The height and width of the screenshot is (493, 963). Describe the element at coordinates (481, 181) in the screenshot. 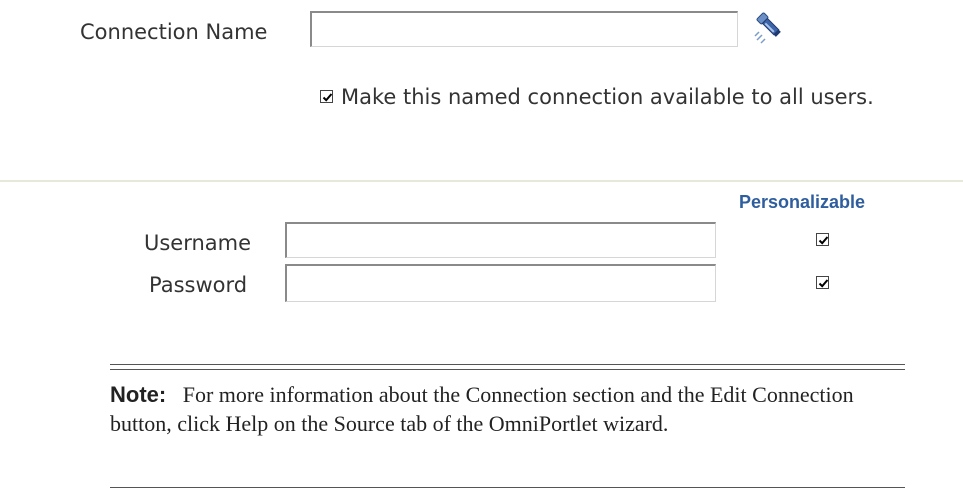

I see `section-divider` at that location.